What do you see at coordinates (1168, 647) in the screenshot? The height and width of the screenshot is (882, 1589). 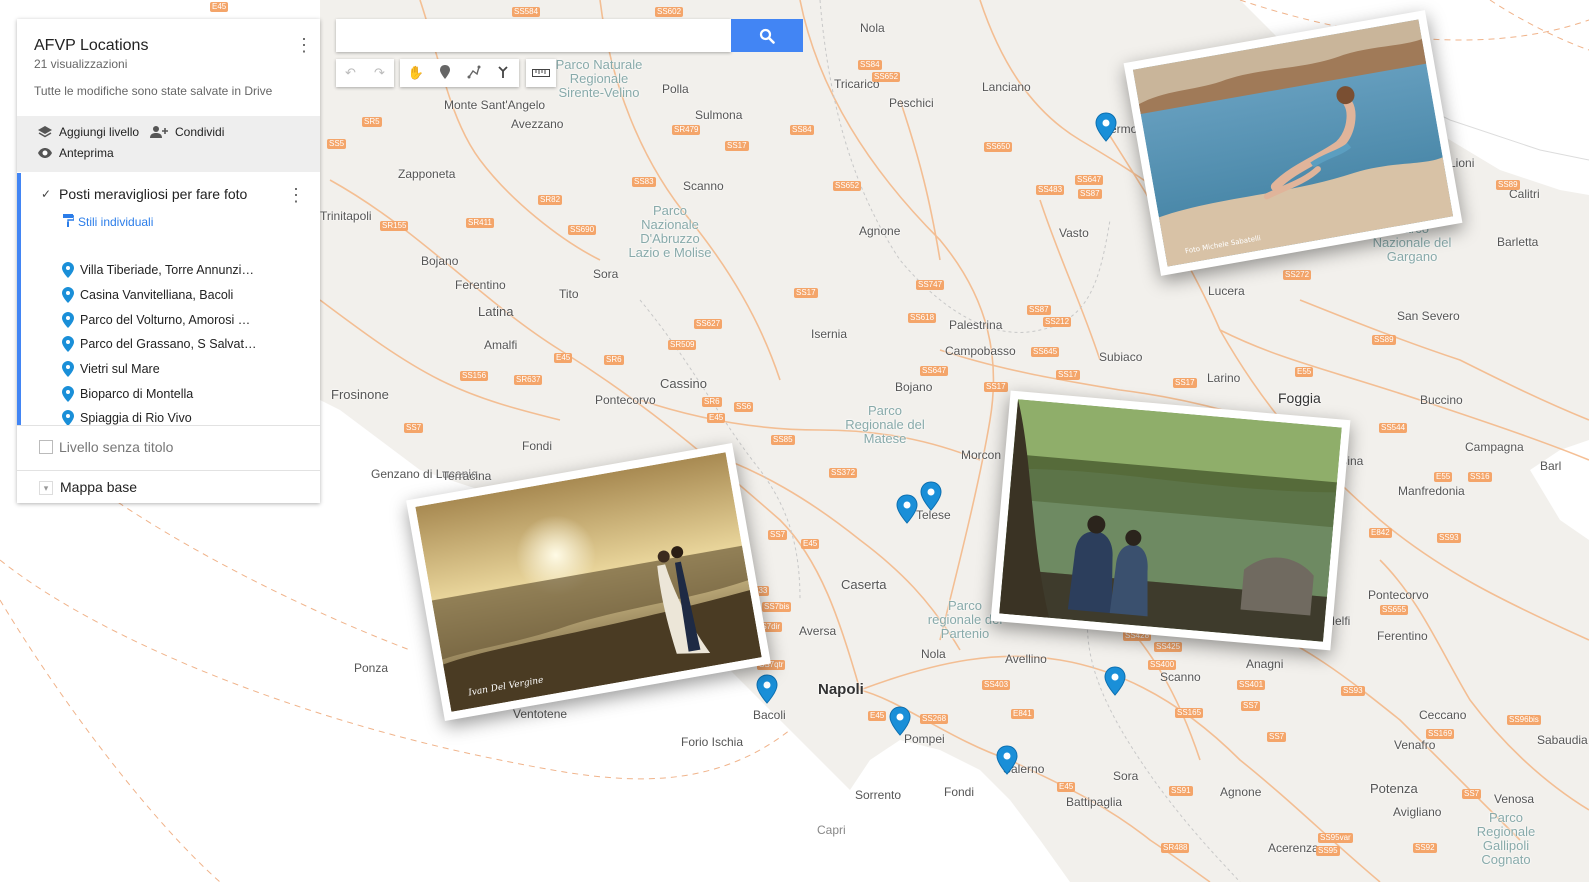 I see `road-shield: SS425` at bounding box center [1168, 647].